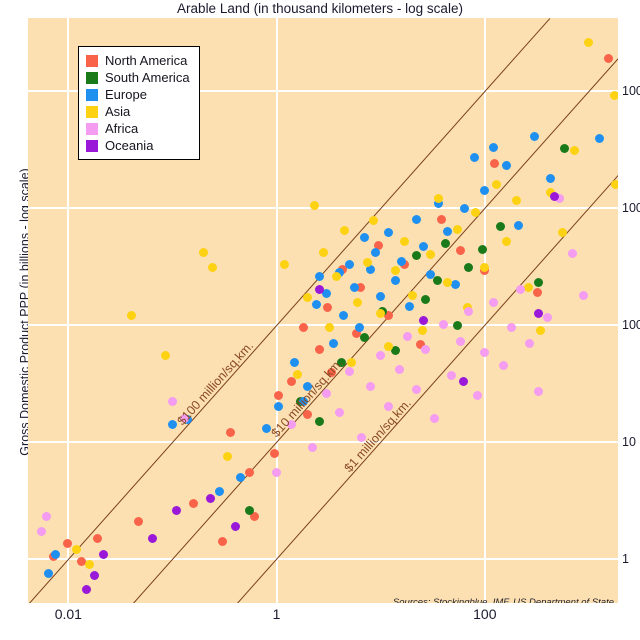 This screenshot has height=640, width=640. Describe the element at coordinates (631, 90) in the screenshot. I see `y-tick-label: 10000` at that location.